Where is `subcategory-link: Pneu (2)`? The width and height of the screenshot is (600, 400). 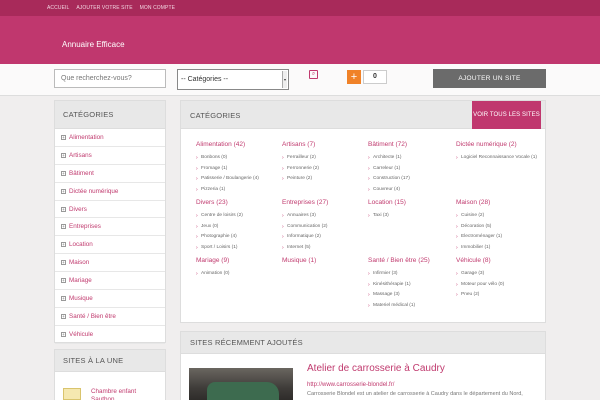
subcategory-link: Pneu (2) is located at coordinates (499, 295).